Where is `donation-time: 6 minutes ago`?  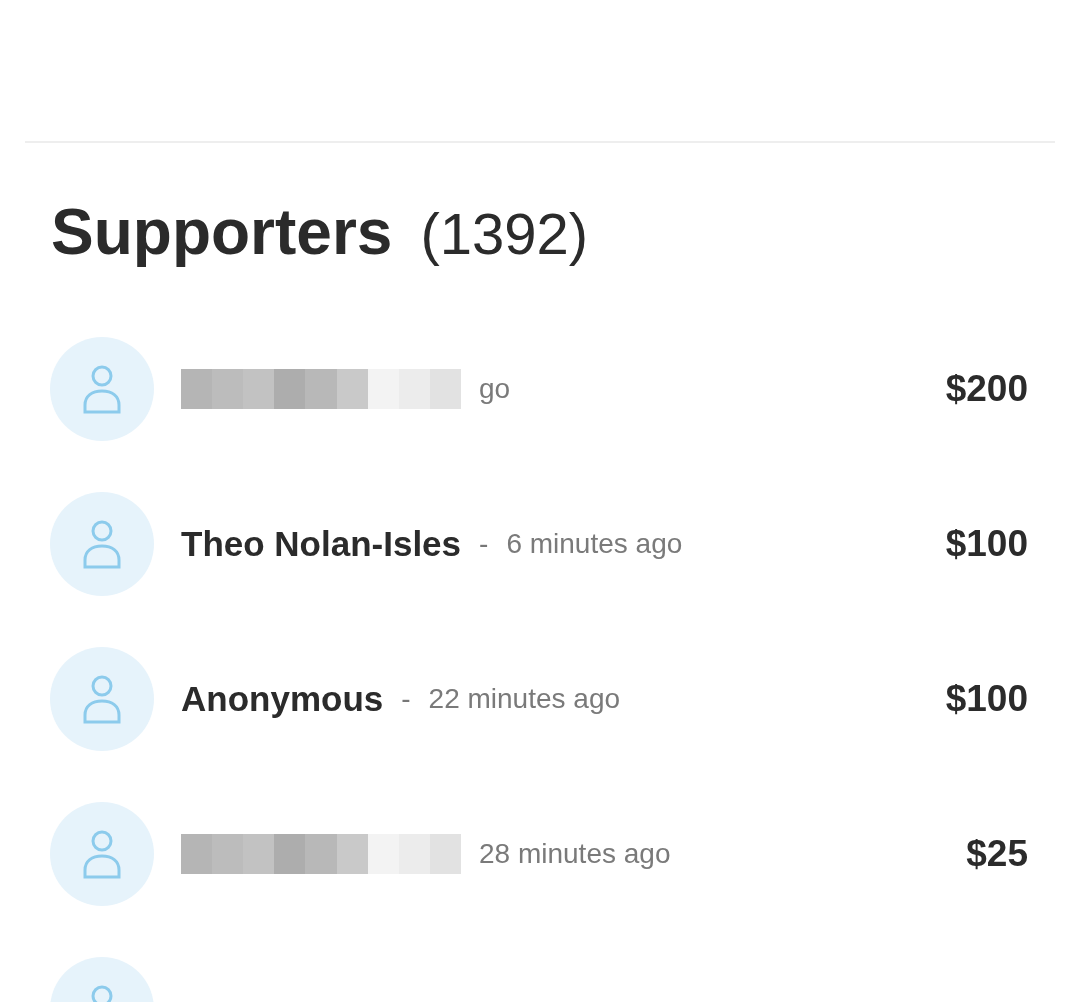 donation-time: 6 minutes ago is located at coordinates (594, 544).